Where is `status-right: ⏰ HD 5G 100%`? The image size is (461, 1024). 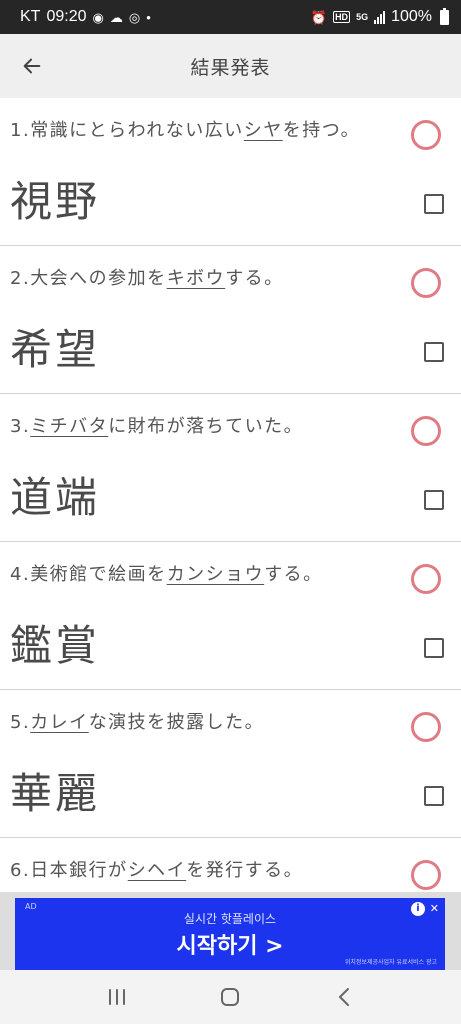 status-right: ⏰ HD 5G 100% is located at coordinates (379, 16).